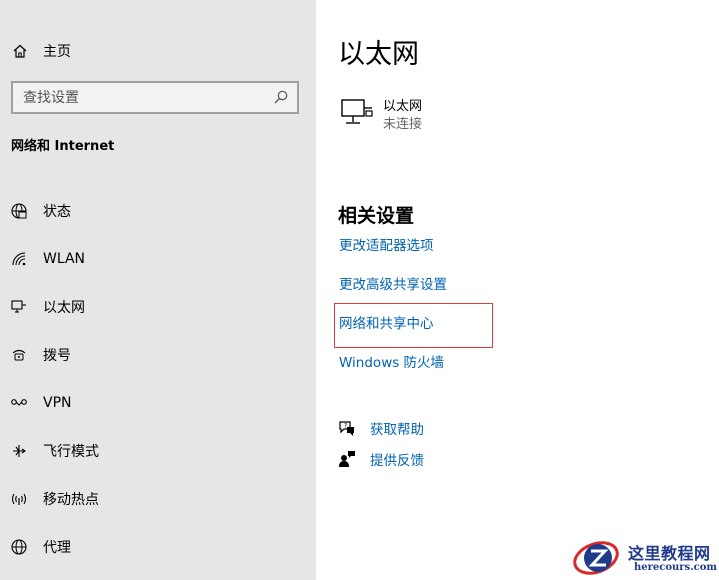  What do you see at coordinates (19, 499) in the screenshot?
I see `hotspot-icon` at bounding box center [19, 499].